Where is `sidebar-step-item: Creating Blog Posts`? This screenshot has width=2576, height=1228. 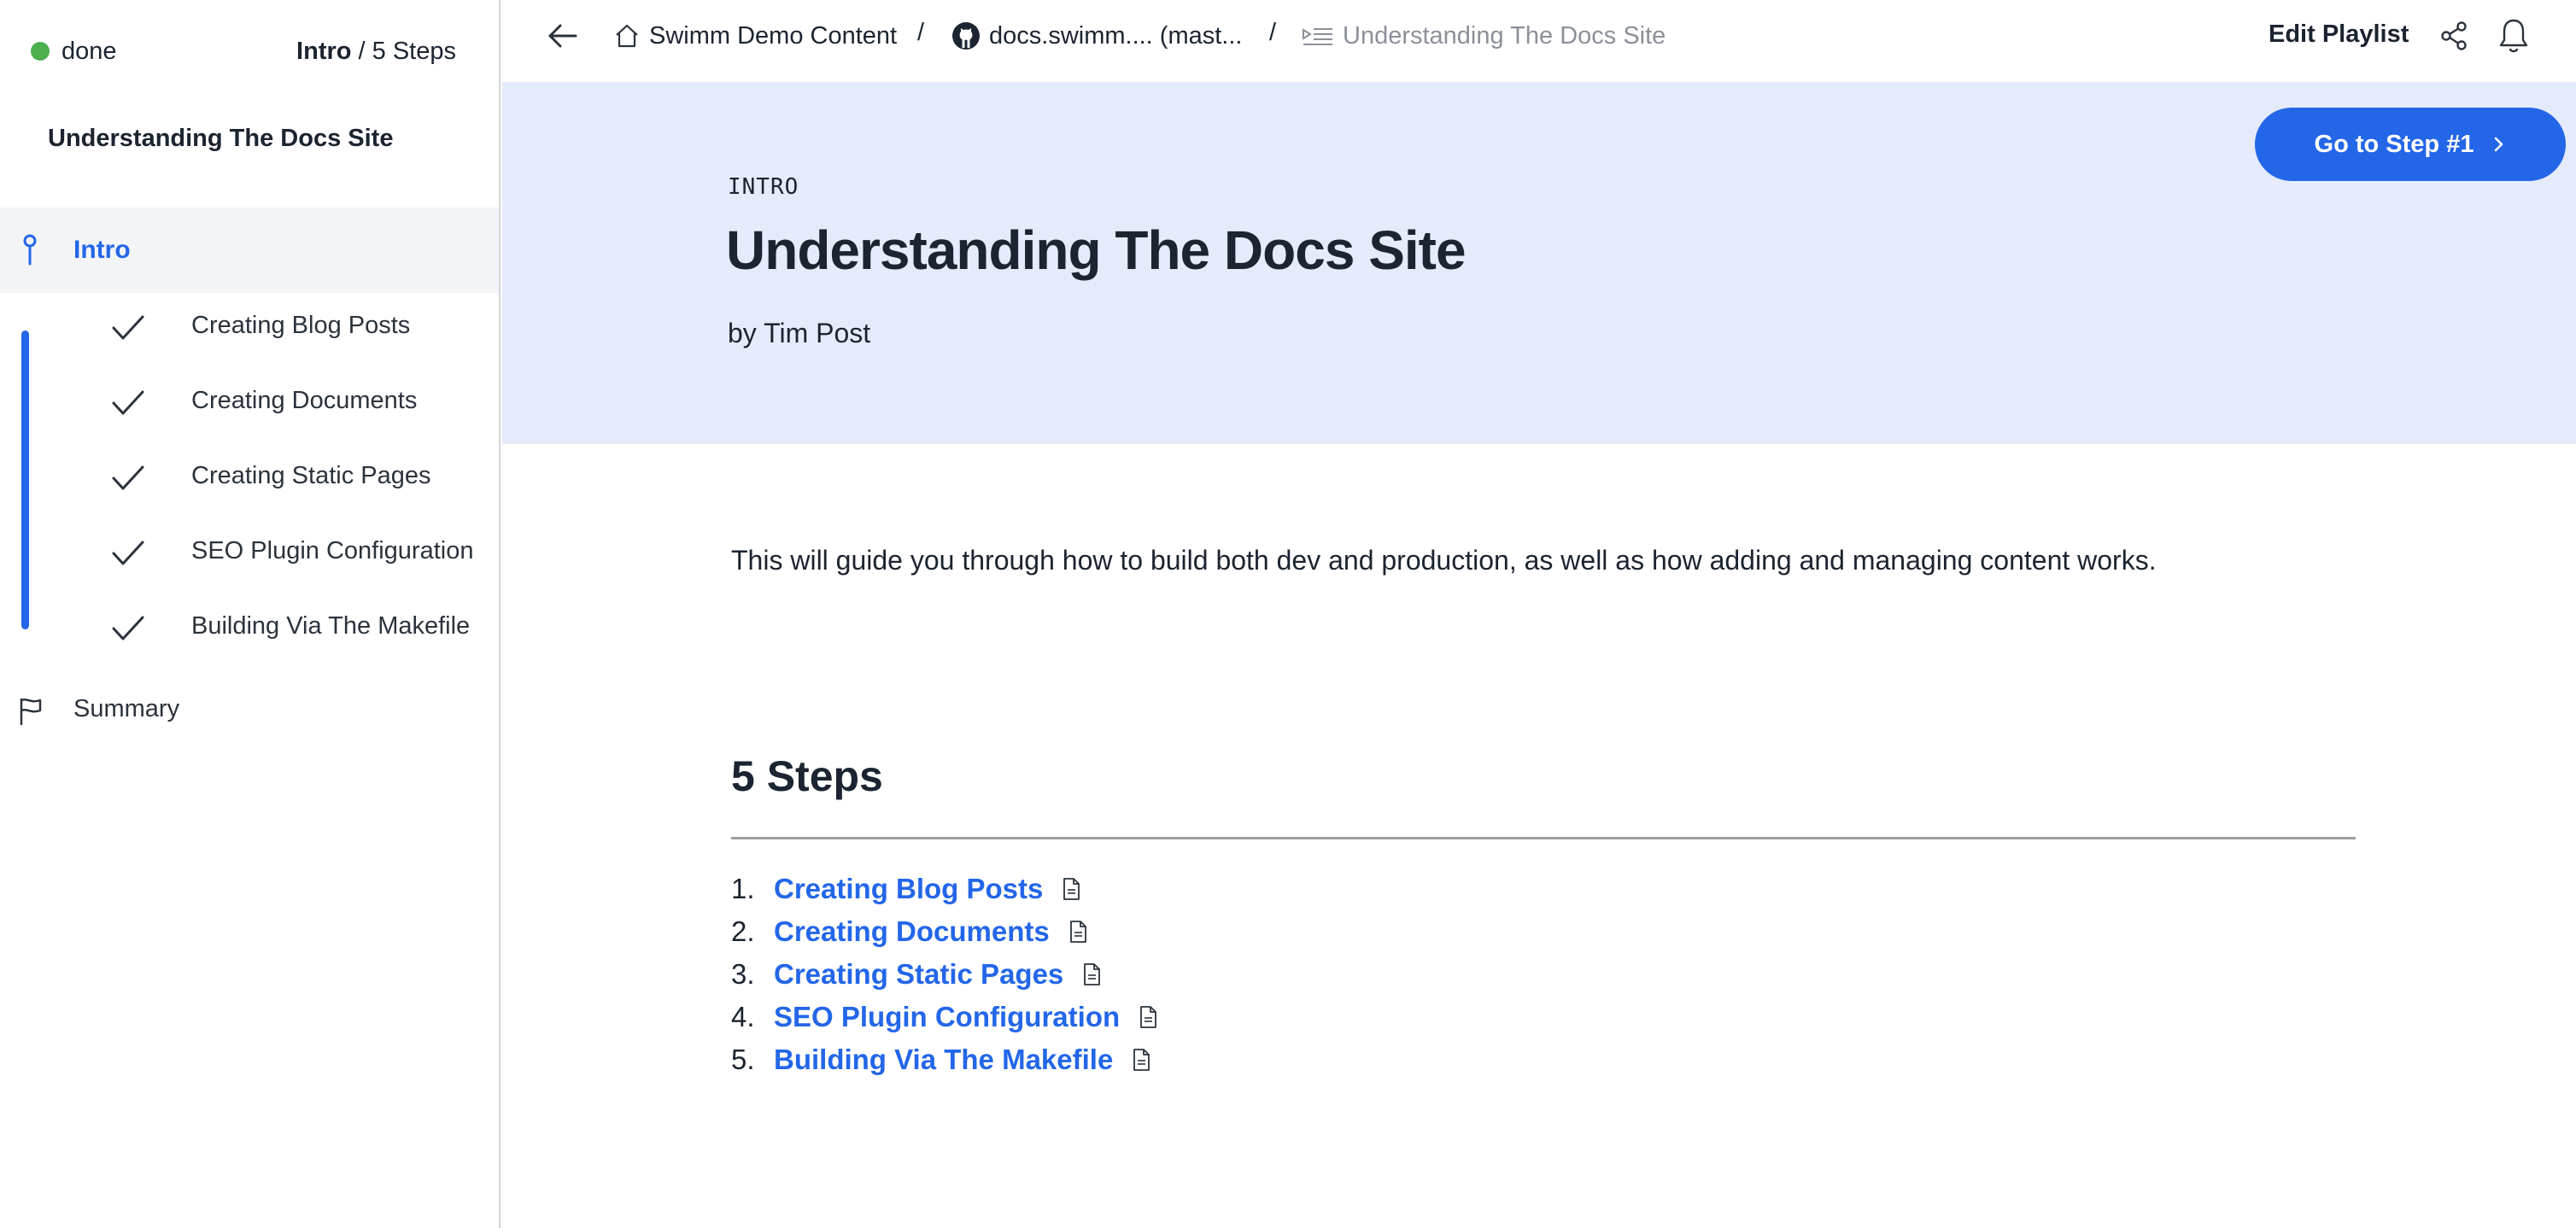 sidebar-step-item: Creating Blog Posts is located at coordinates (249, 328).